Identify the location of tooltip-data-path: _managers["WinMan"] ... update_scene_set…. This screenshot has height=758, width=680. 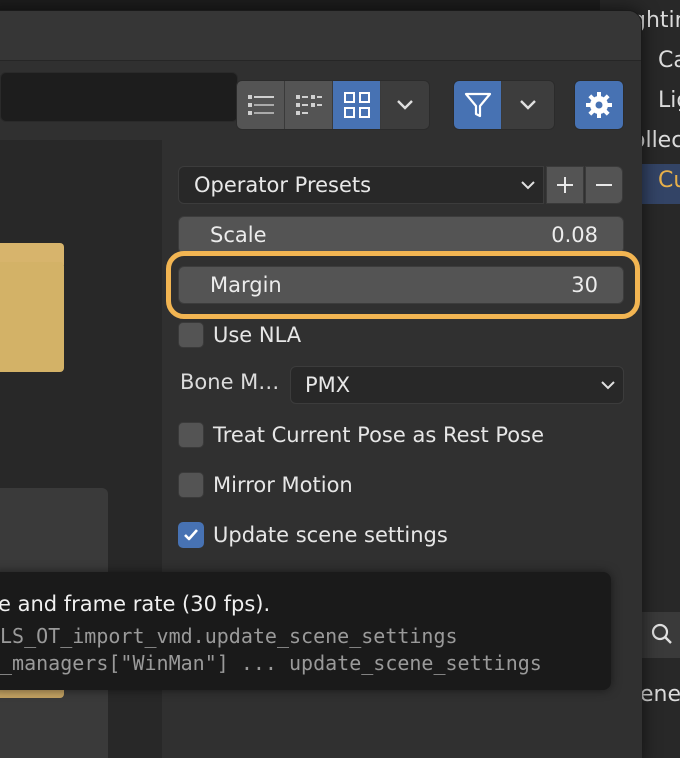
(271, 663).